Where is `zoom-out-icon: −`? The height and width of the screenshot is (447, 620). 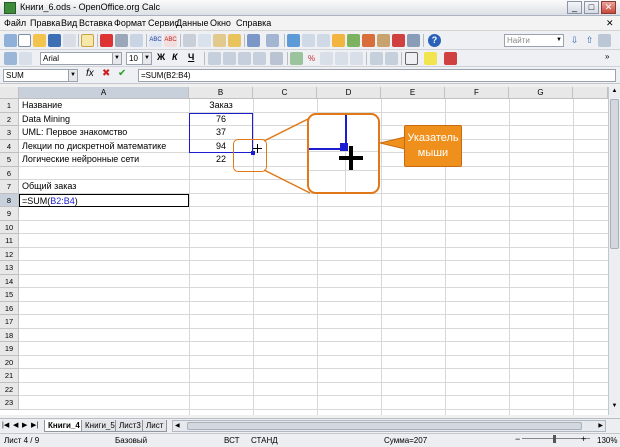 zoom-out-icon: − is located at coordinates (517, 439).